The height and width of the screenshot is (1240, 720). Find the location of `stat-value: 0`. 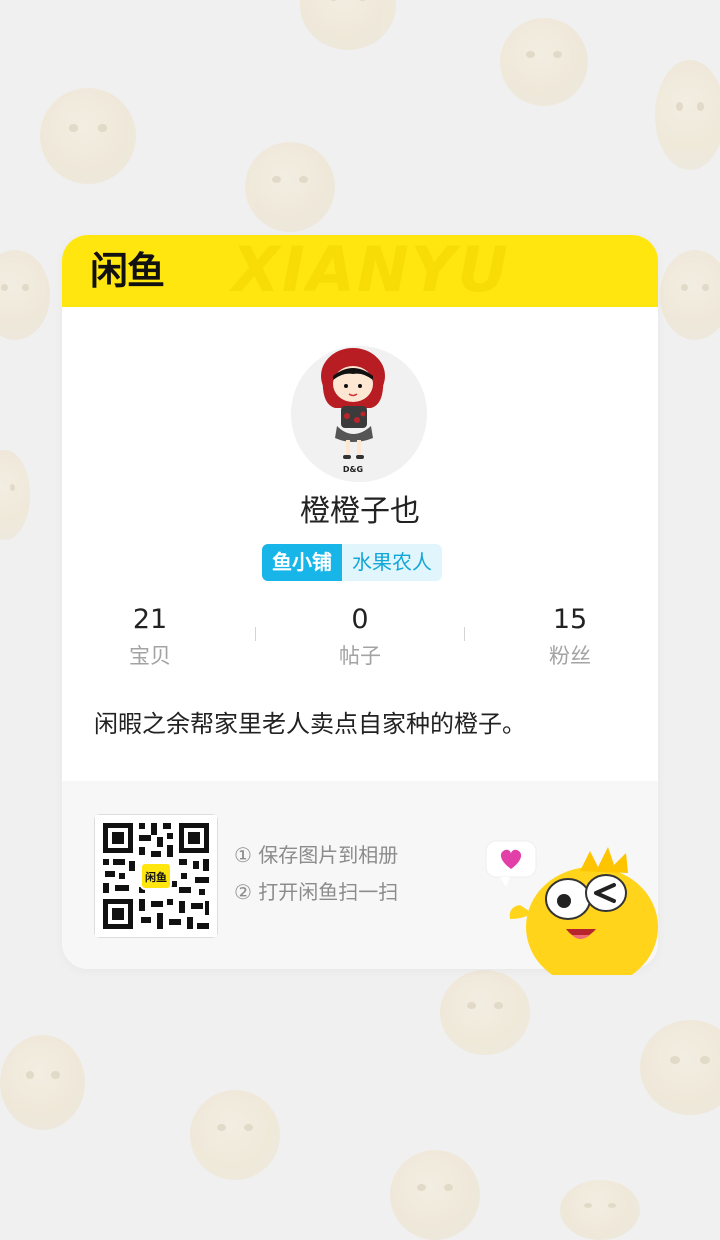

stat-value: 0 is located at coordinates (360, 619).